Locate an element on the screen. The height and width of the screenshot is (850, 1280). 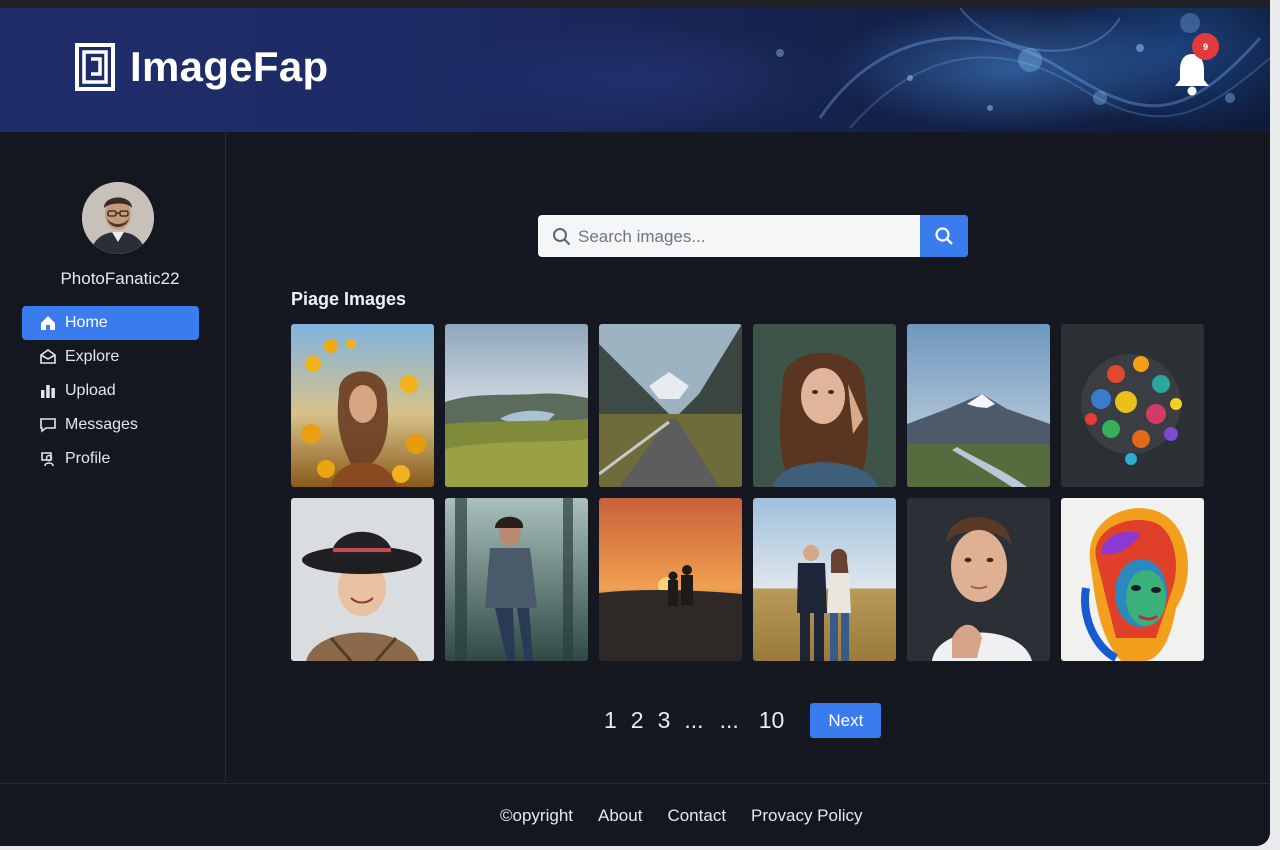
search-input is located at coordinates (748, 236).